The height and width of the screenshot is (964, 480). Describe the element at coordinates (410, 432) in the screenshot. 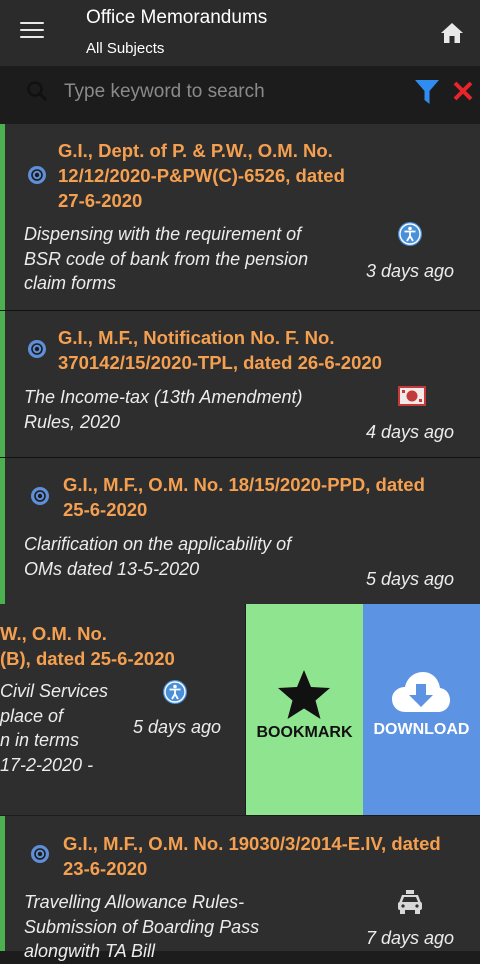

I see `item-time: 4 days ago` at that location.